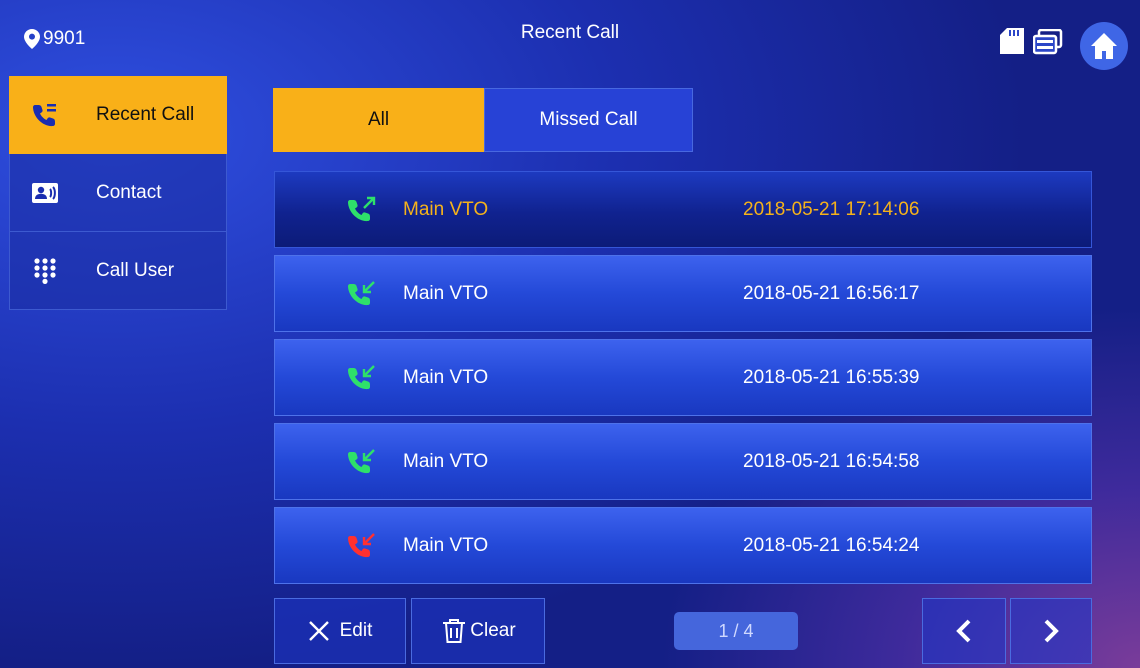 The image size is (1140, 668). What do you see at coordinates (683, 377) in the screenshot?
I see `call-row: Main VTO 2018-05-21 16:55:39` at bounding box center [683, 377].